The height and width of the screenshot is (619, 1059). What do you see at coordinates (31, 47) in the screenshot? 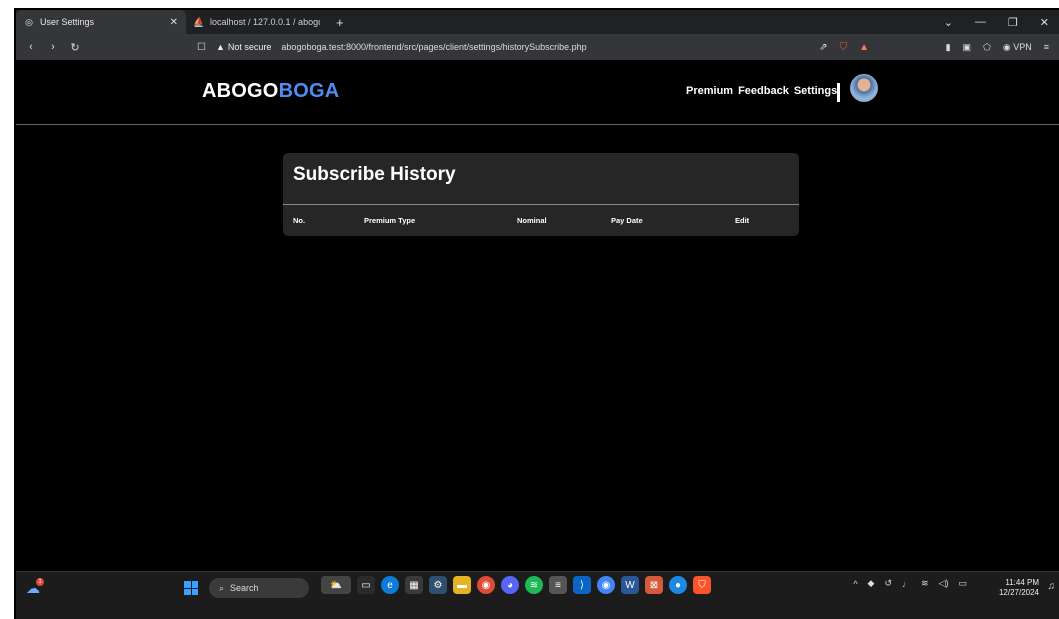
I see `back-icon: ‹` at bounding box center [31, 47].